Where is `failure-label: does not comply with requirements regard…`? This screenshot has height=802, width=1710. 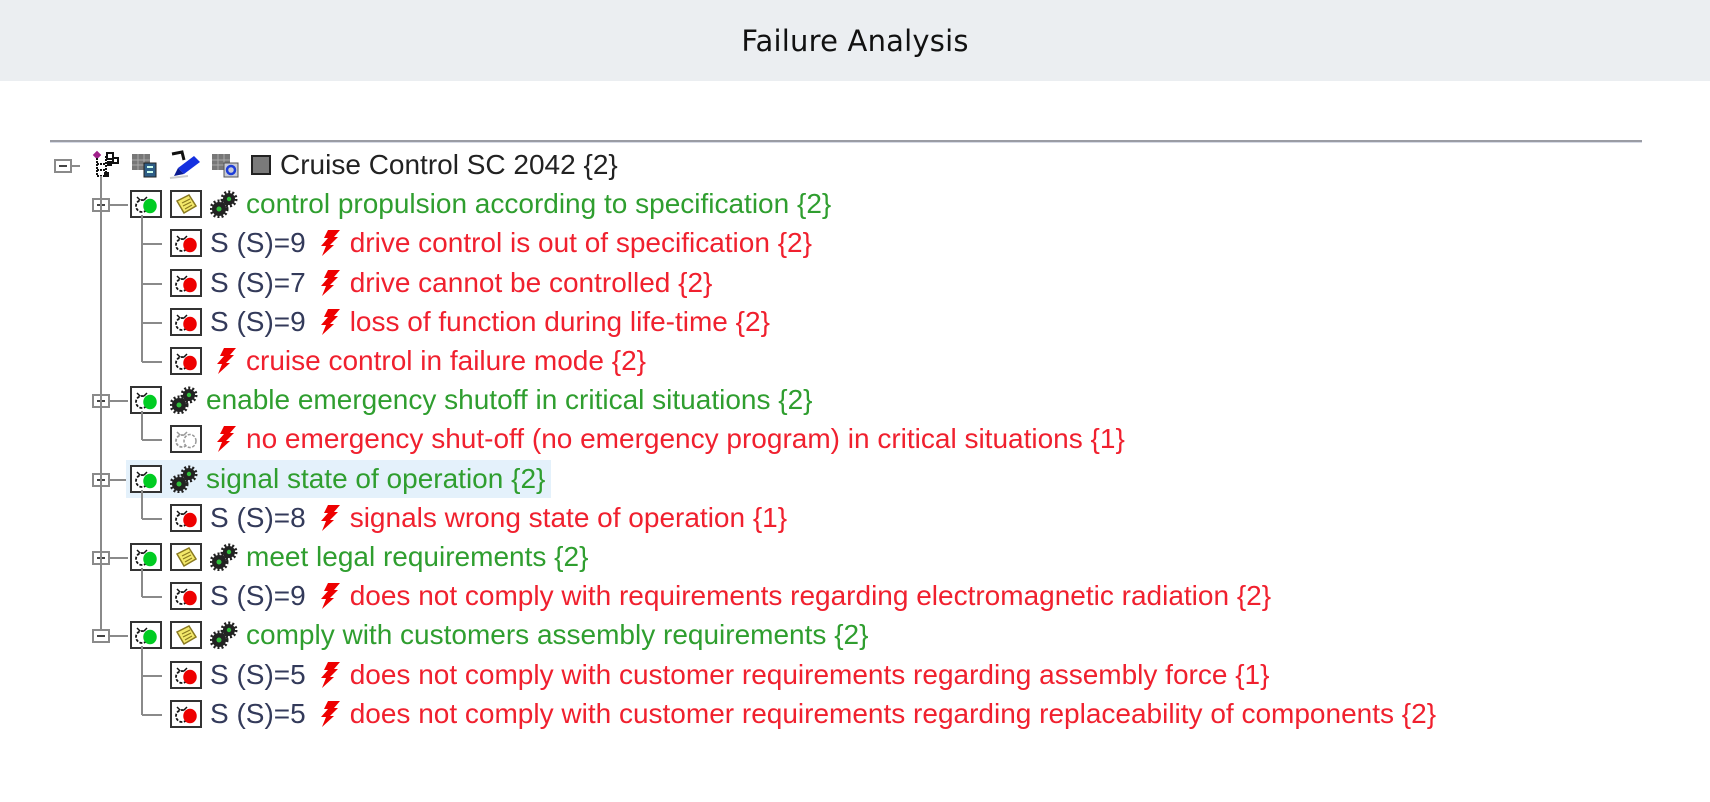 failure-label: does not comply with requirements regard… is located at coordinates (810, 596).